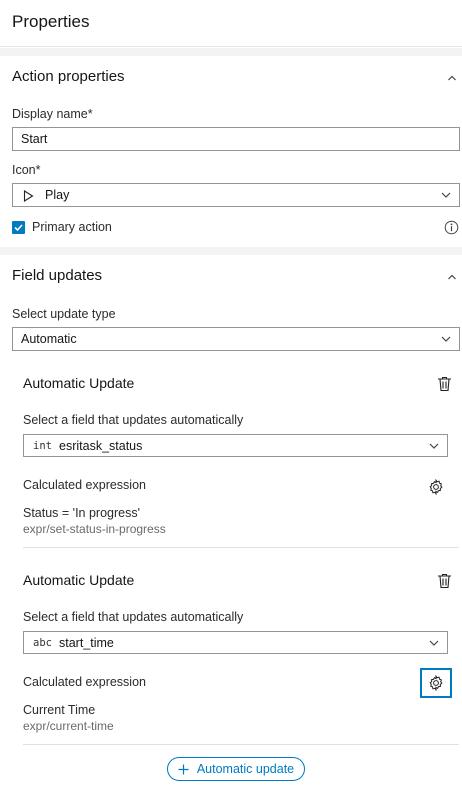  I want to click on field-updates-title: Field updates, so click(57, 275).